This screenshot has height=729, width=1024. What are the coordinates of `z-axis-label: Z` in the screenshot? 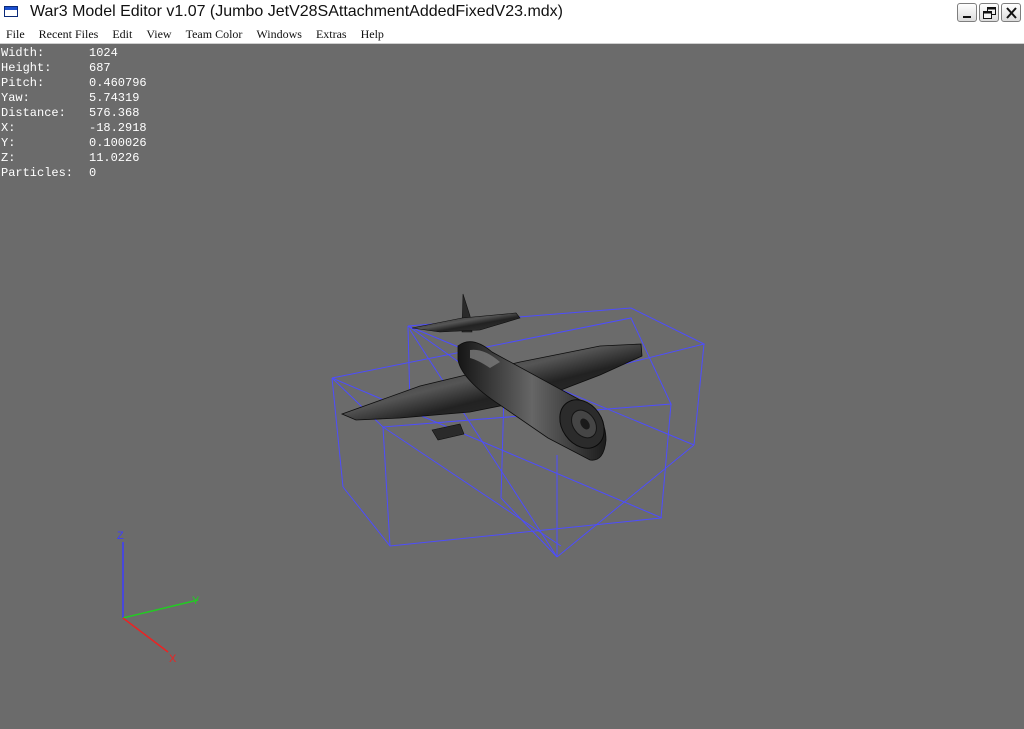 It's located at (120, 536).